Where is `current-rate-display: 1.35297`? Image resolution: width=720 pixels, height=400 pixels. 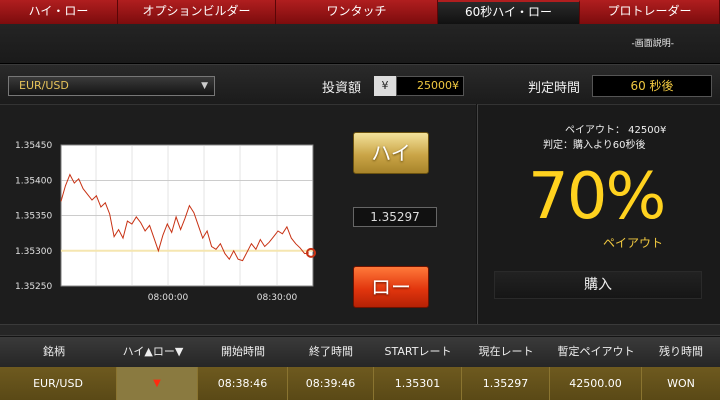
current-rate-display: 1.35297 is located at coordinates (395, 217).